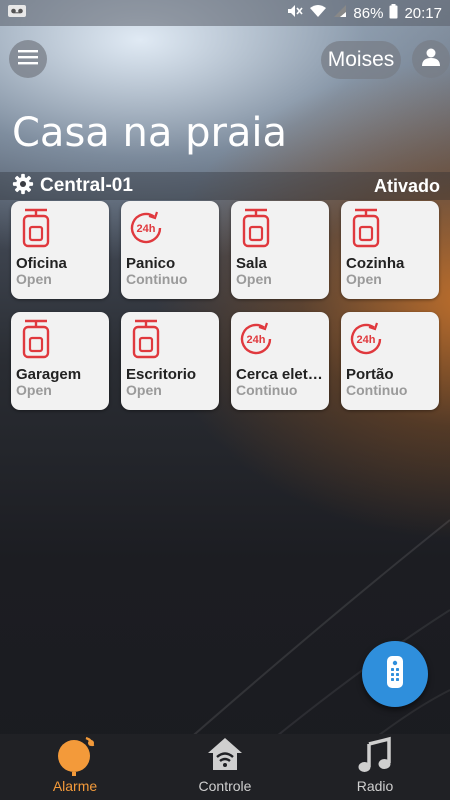 The height and width of the screenshot is (800, 450). What do you see at coordinates (251, 263) in the screenshot?
I see `zone-name: Sala` at bounding box center [251, 263].